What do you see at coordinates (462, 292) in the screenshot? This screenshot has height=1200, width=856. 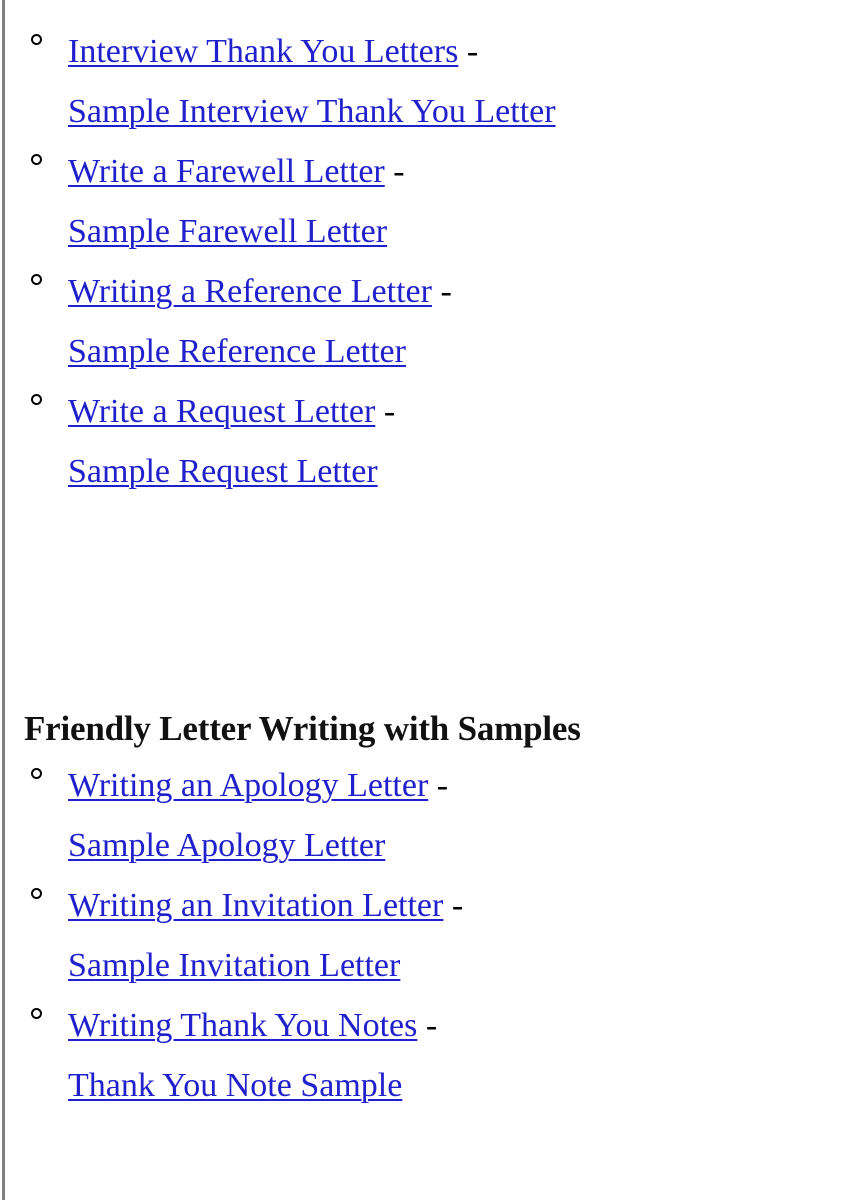 I see `list-item-primary-line: Writing a Reference Letter -` at bounding box center [462, 292].